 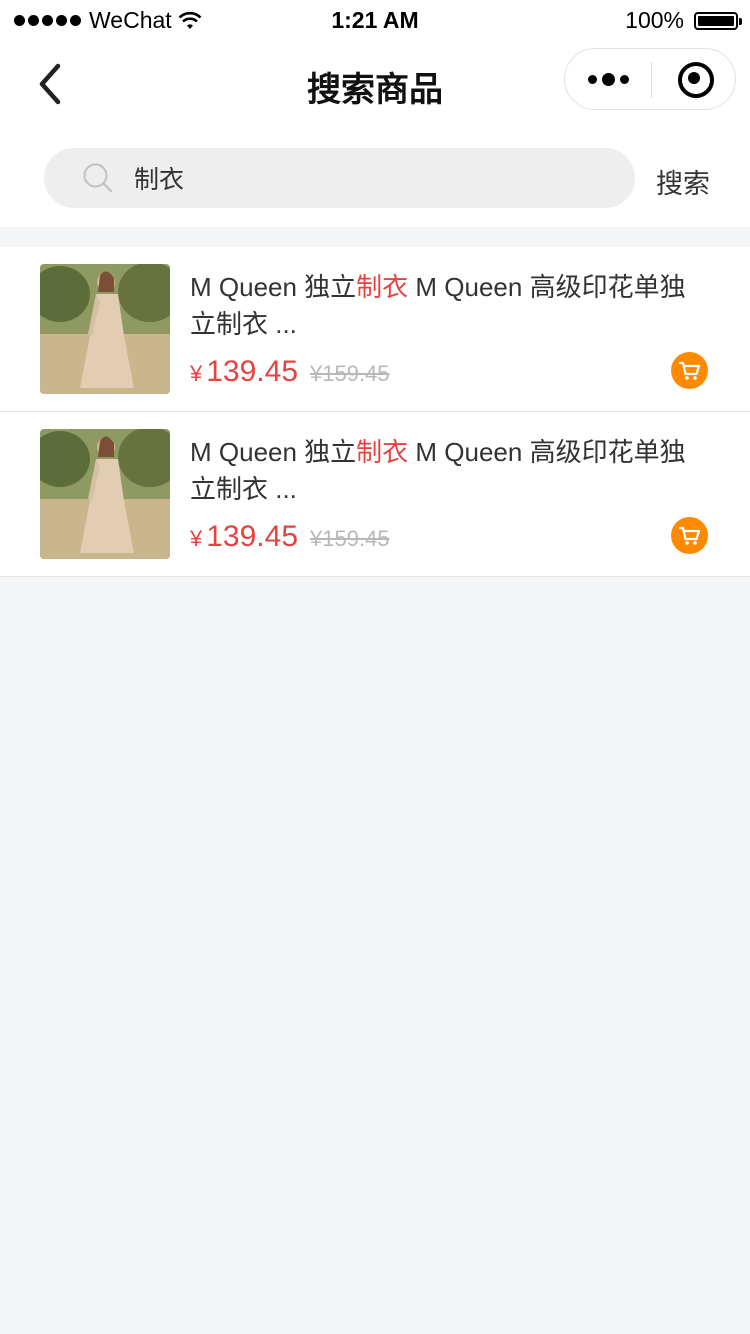 I want to click on status-bar: WeChat 1:21 AM 100%, so click(x=375, y=20).